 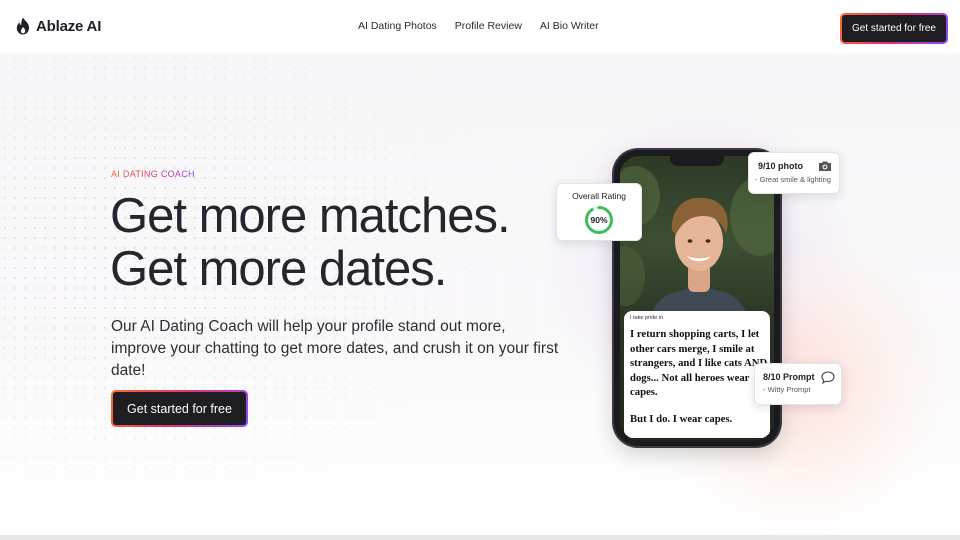 I want to click on nav-link-profile-review: Profile Review, so click(x=488, y=26).